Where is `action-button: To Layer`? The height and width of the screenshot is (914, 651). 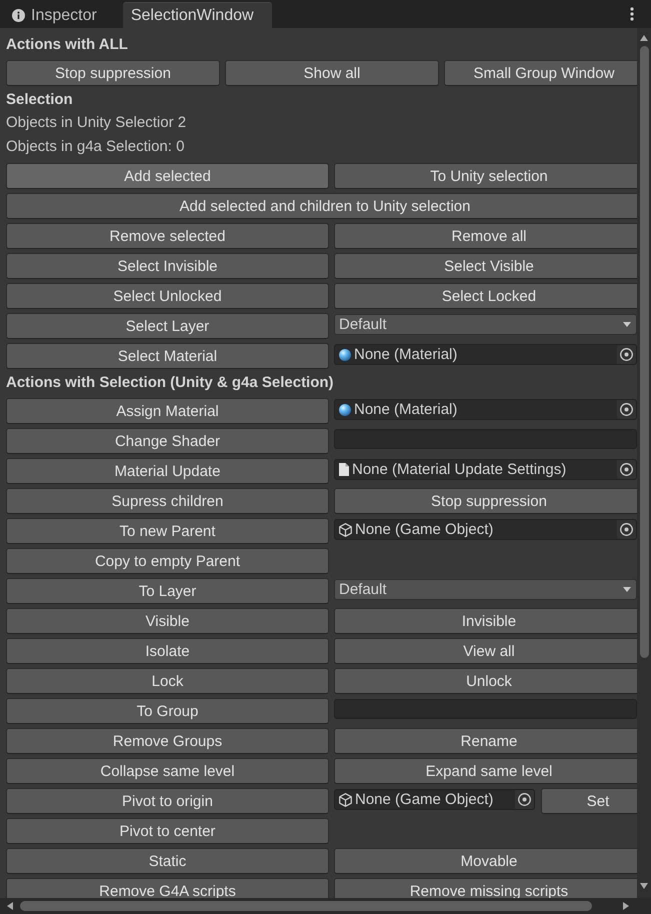 action-button: To Layer is located at coordinates (167, 591).